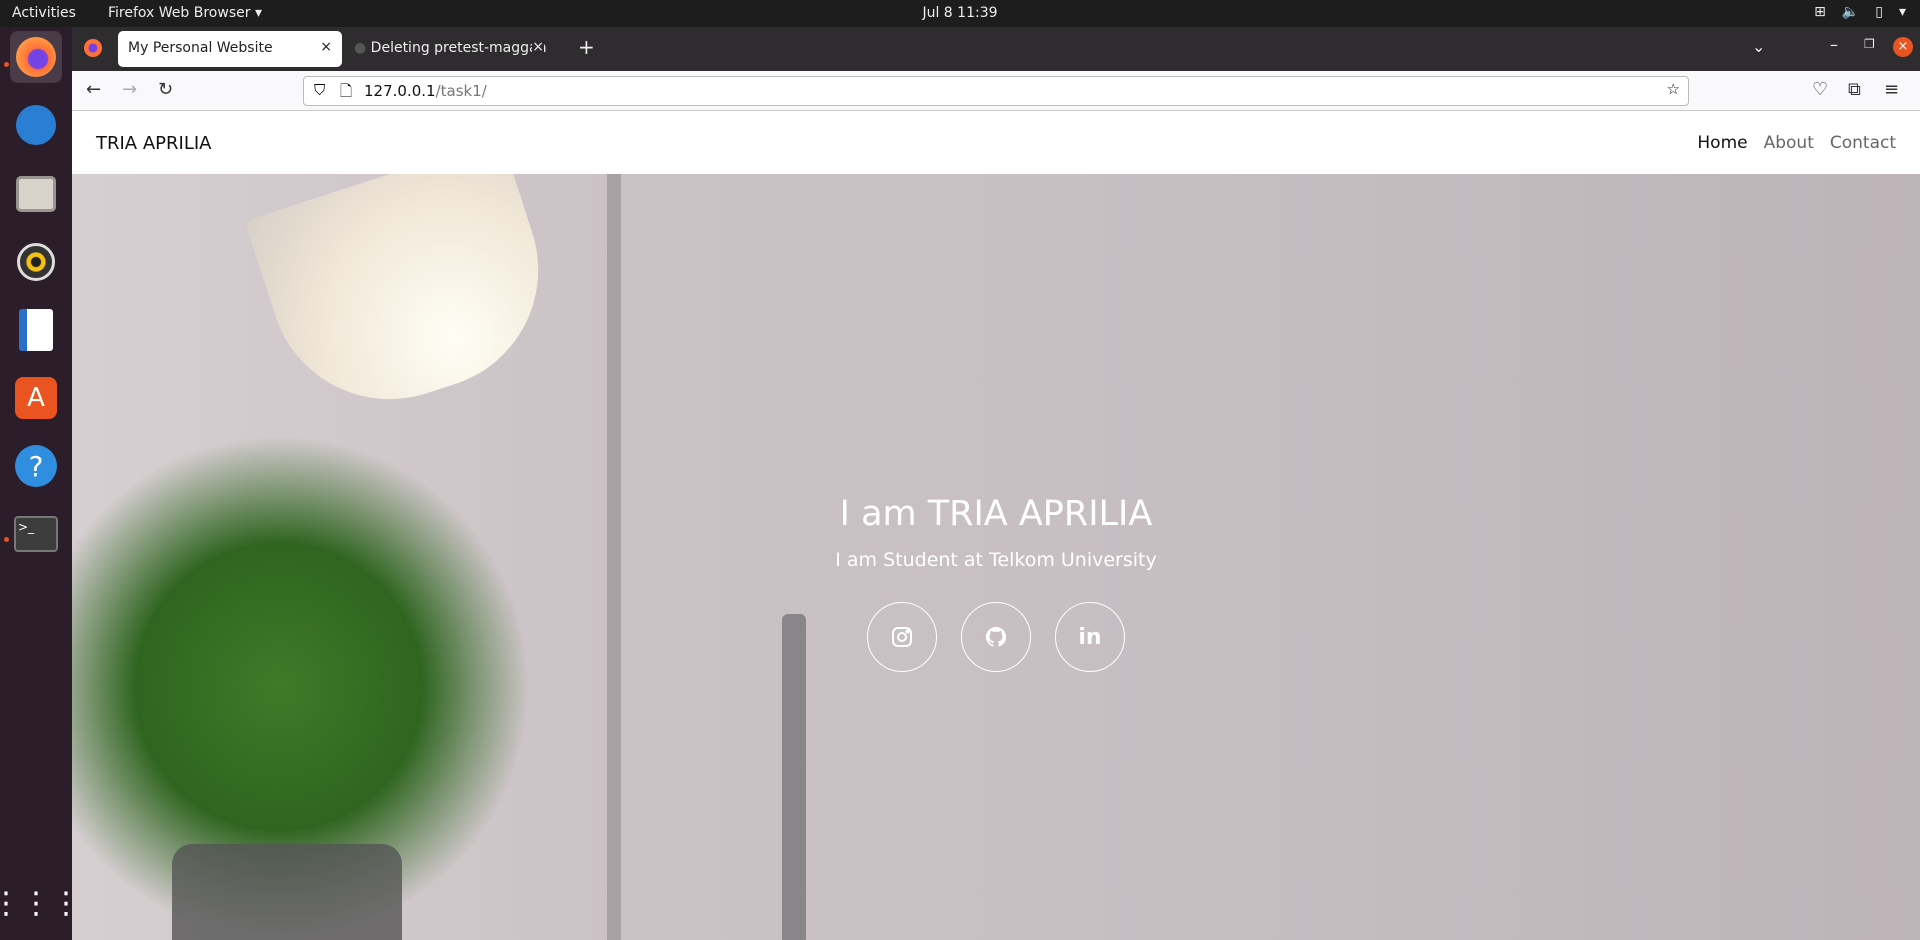  Describe the element at coordinates (36, 194) in the screenshot. I see `files-icon` at that location.